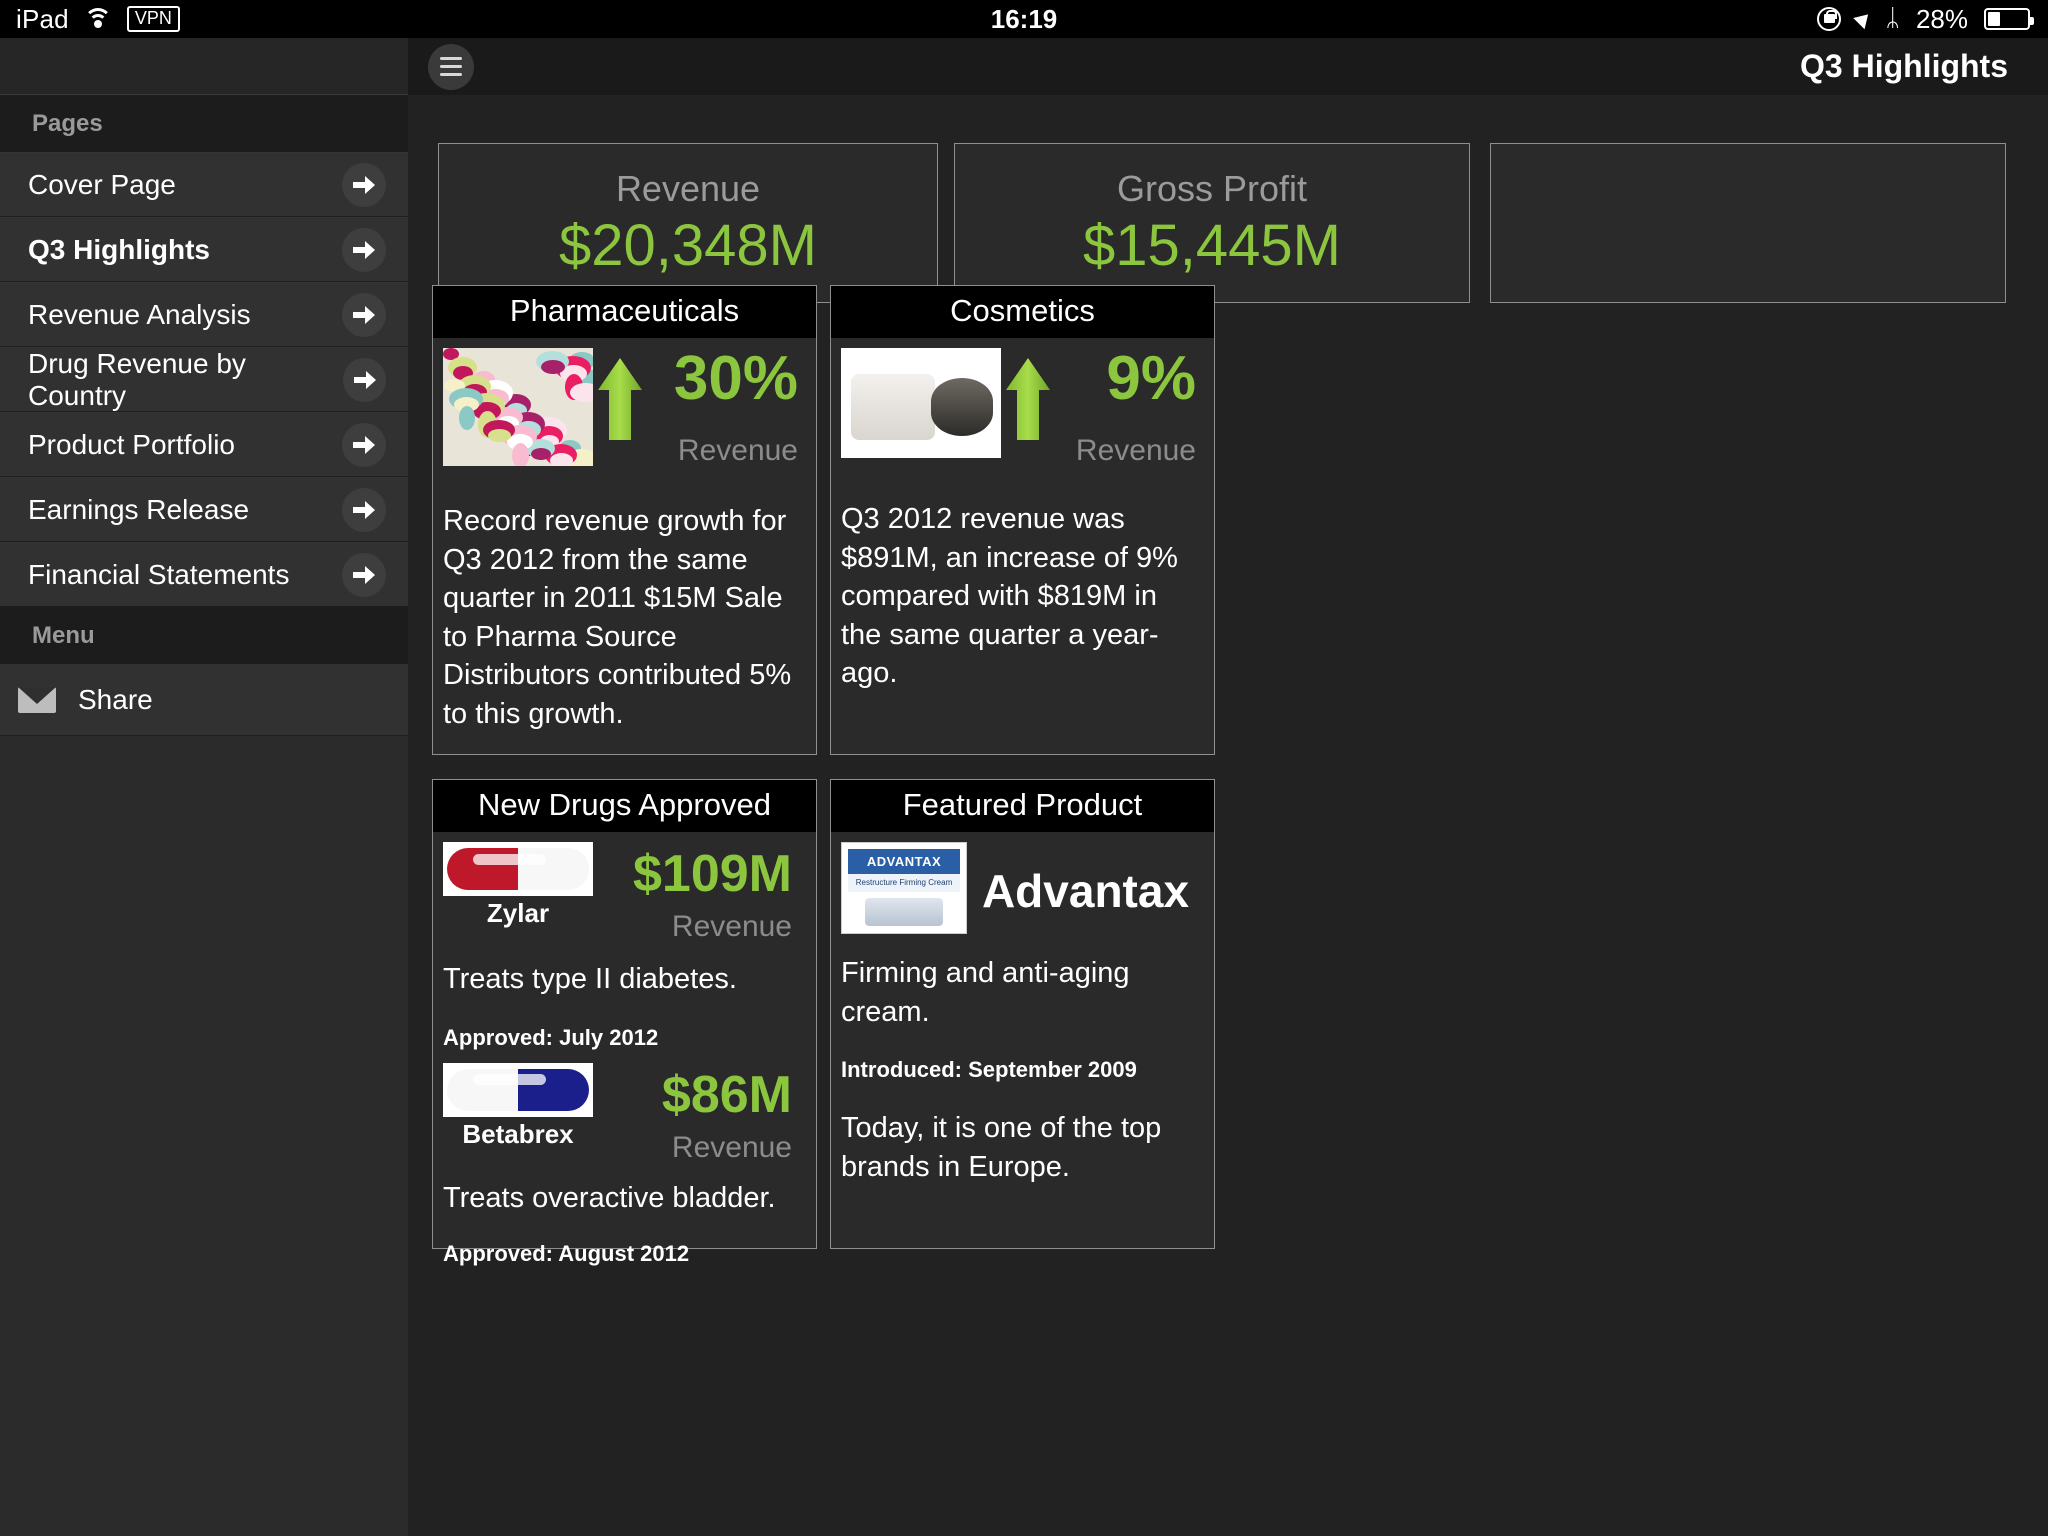 This screenshot has width=2048, height=1536. What do you see at coordinates (2009, 19) in the screenshot?
I see `battery-icon` at bounding box center [2009, 19].